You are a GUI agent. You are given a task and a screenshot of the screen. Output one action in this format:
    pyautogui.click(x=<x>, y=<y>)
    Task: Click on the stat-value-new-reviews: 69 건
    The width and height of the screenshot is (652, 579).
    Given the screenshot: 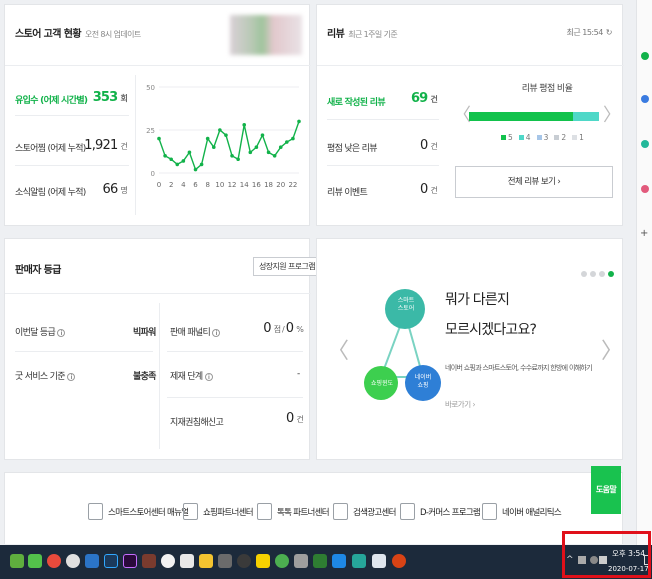 What is the action you would take?
    pyautogui.click(x=412, y=98)
    